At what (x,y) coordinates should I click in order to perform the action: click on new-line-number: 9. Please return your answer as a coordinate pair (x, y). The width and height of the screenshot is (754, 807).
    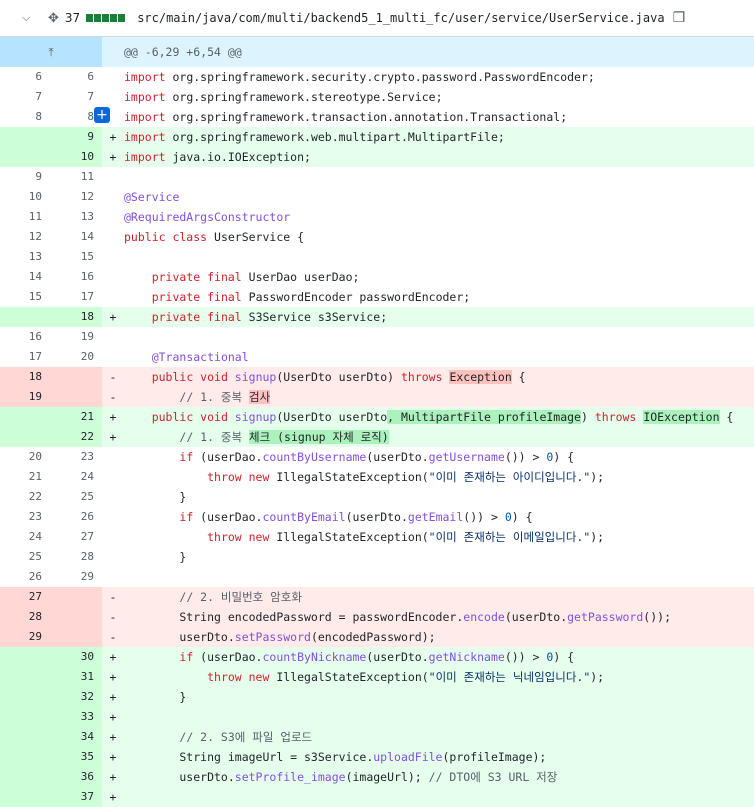
    Looking at the image, I should click on (76, 137).